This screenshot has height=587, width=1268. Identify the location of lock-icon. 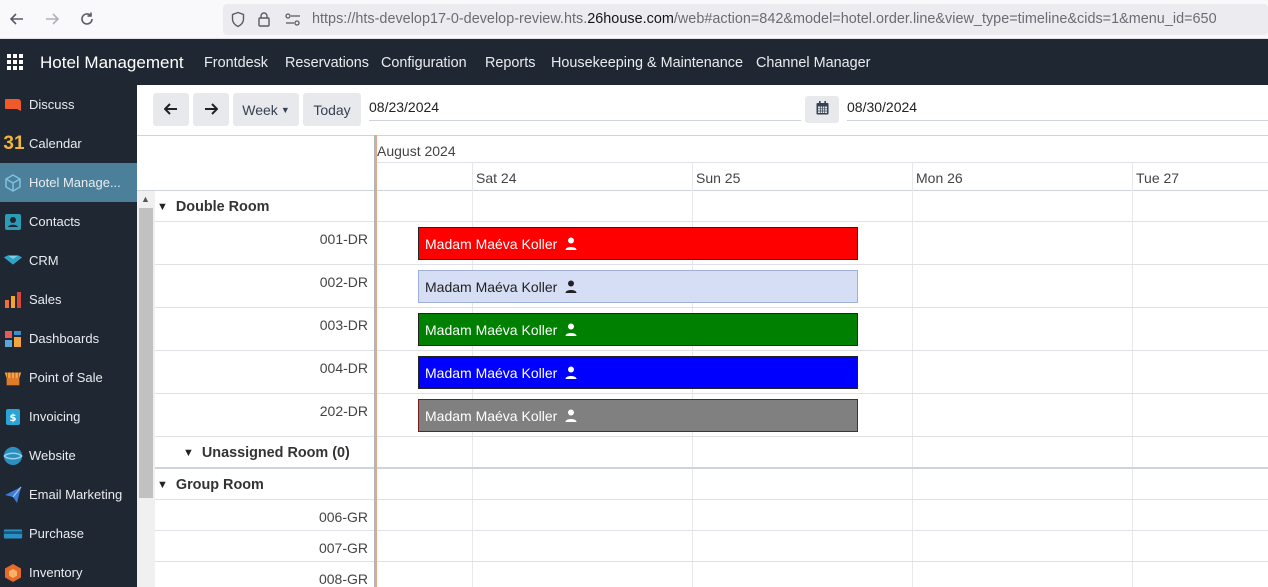
(264, 21).